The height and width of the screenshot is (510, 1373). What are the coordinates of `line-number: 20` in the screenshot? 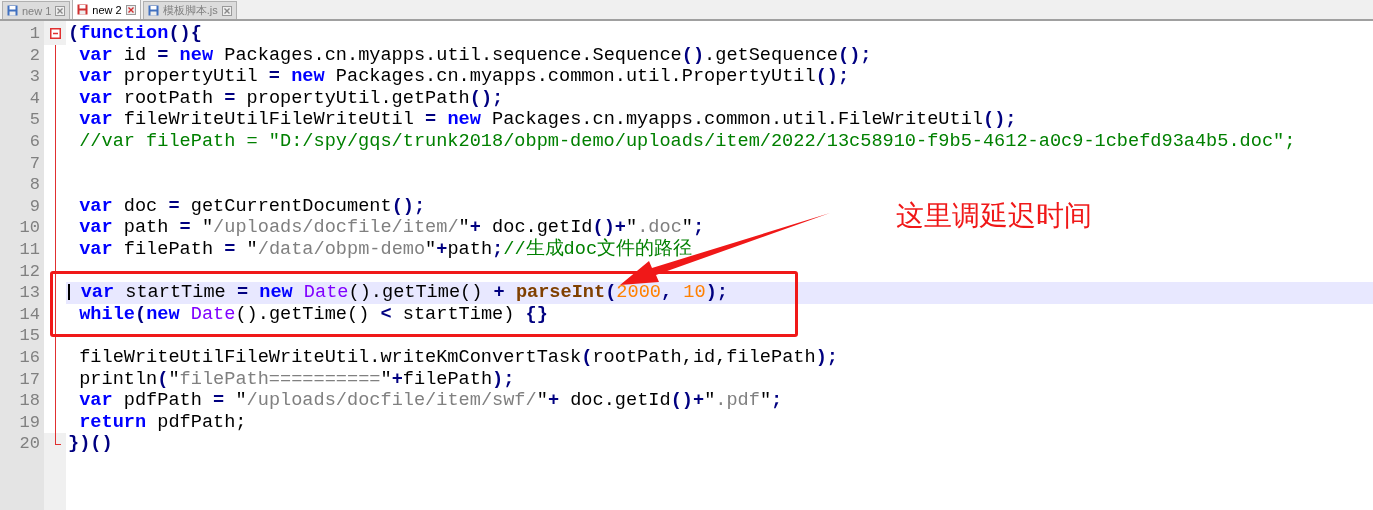 It's located at (29, 444).